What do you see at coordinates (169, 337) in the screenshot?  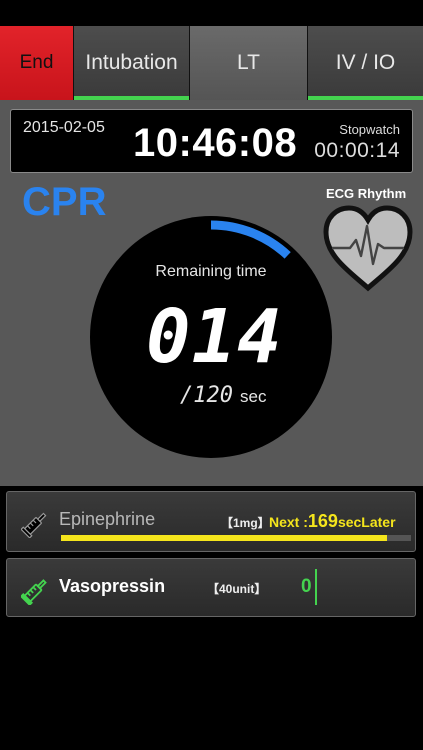 I see `remaining-seconds-lead: 0` at bounding box center [169, 337].